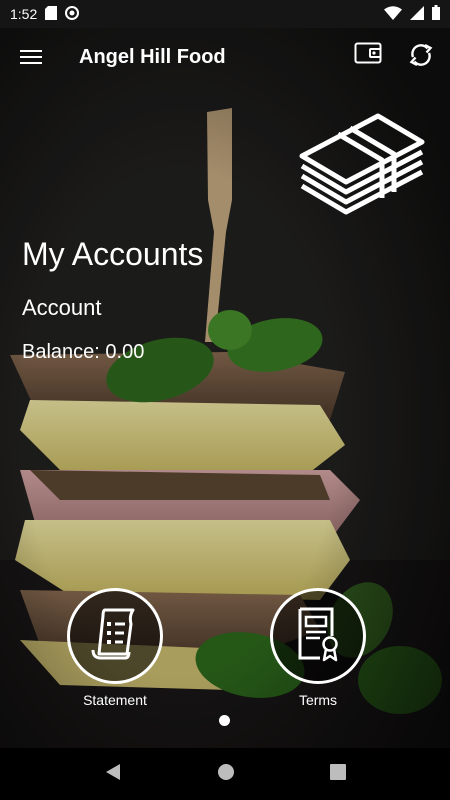  What do you see at coordinates (113, 774) in the screenshot?
I see `back-icon` at bounding box center [113, 774].